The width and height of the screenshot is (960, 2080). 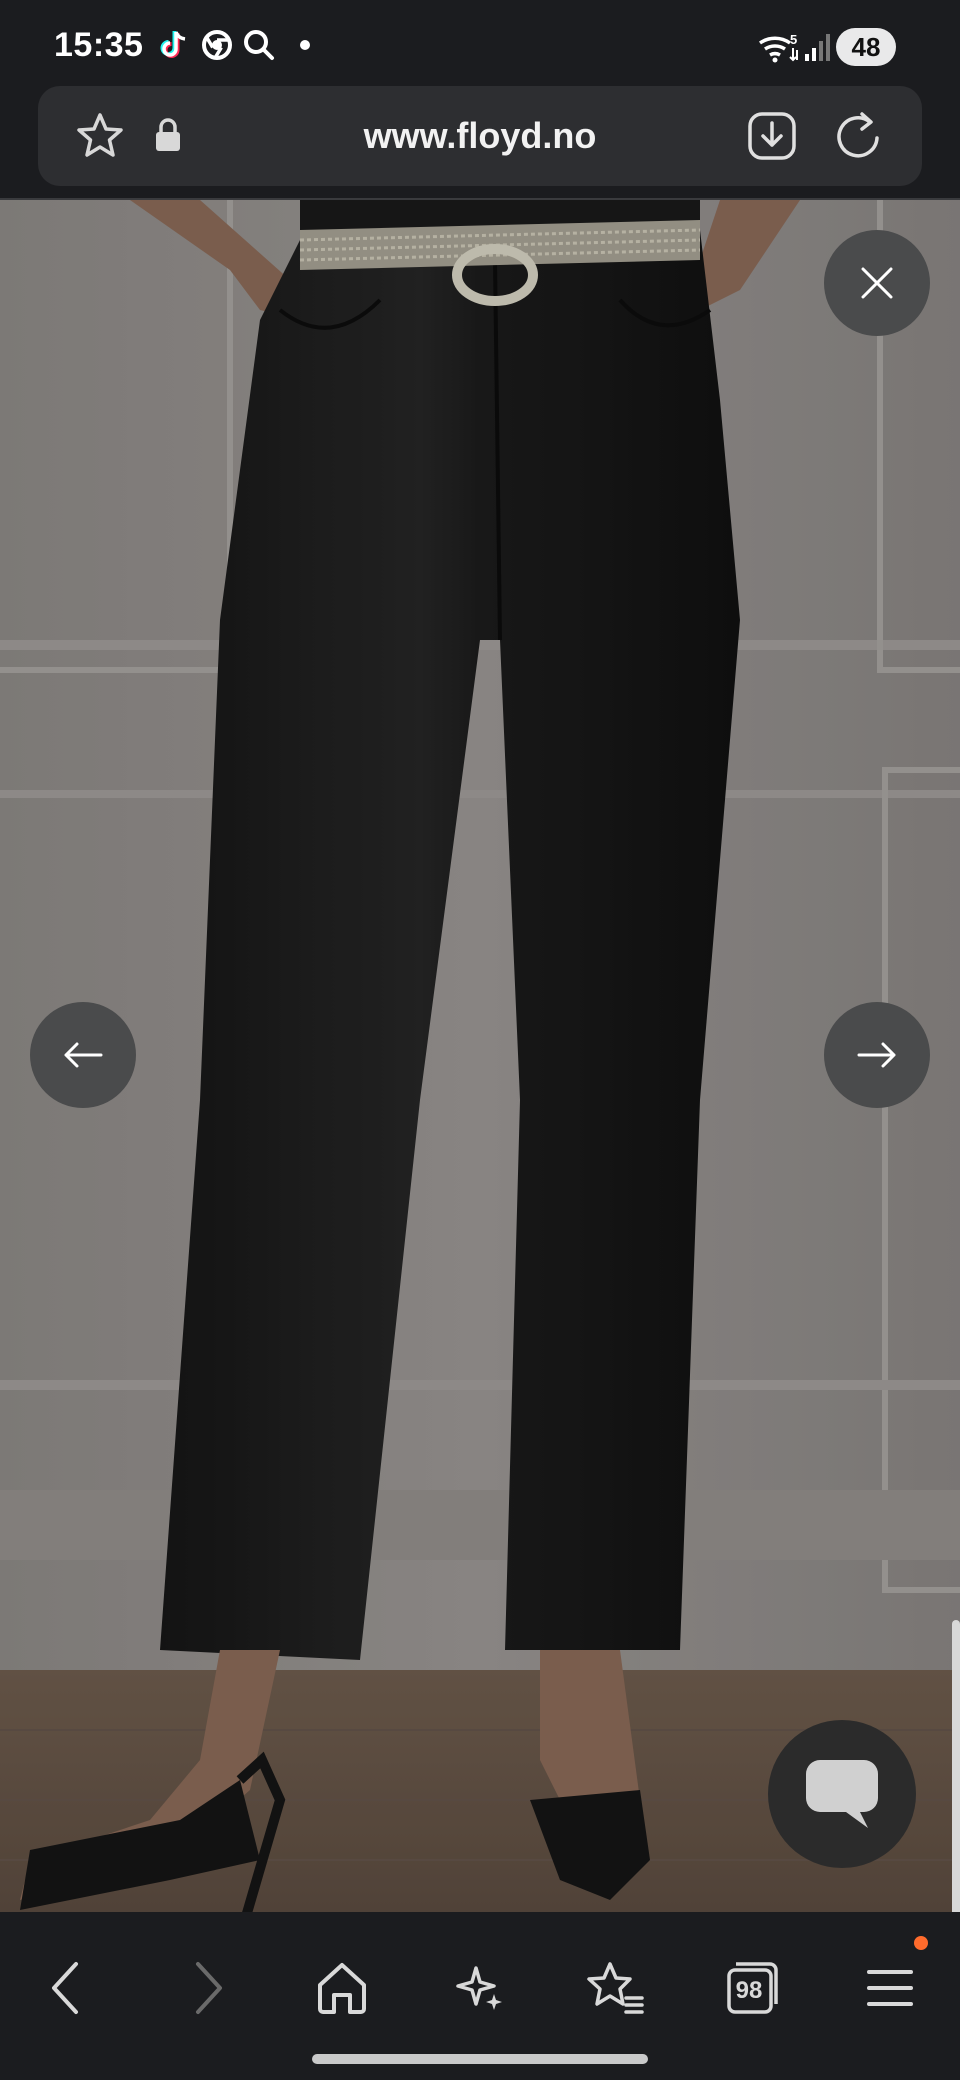 I want to click on battery-indicator: 48, so click(x=866, y=47).